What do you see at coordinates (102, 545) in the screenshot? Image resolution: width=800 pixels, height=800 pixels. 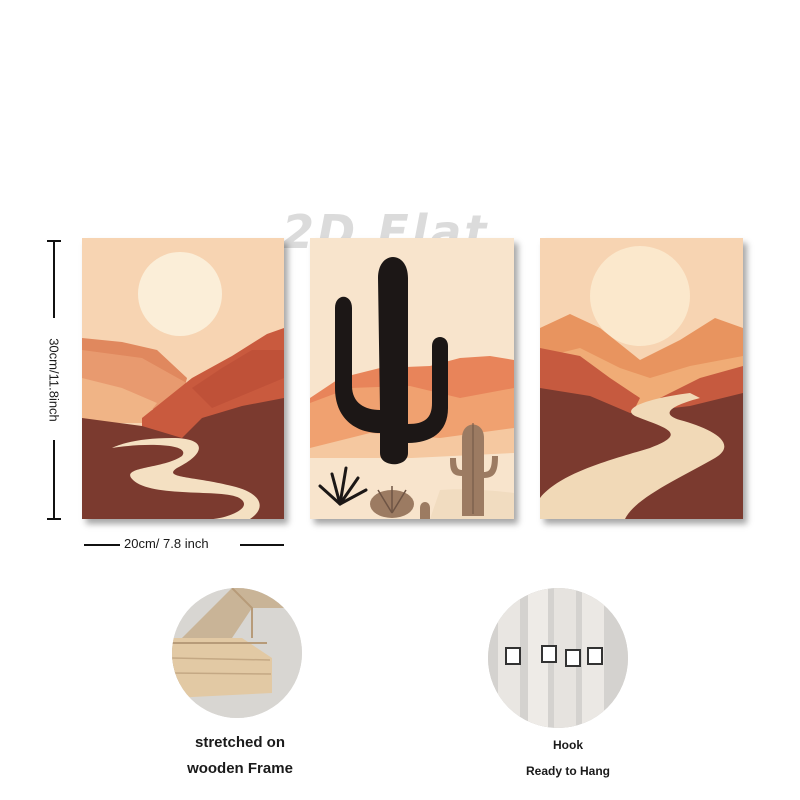 I see `dimension-line-left` at bounding box center [102, 545].